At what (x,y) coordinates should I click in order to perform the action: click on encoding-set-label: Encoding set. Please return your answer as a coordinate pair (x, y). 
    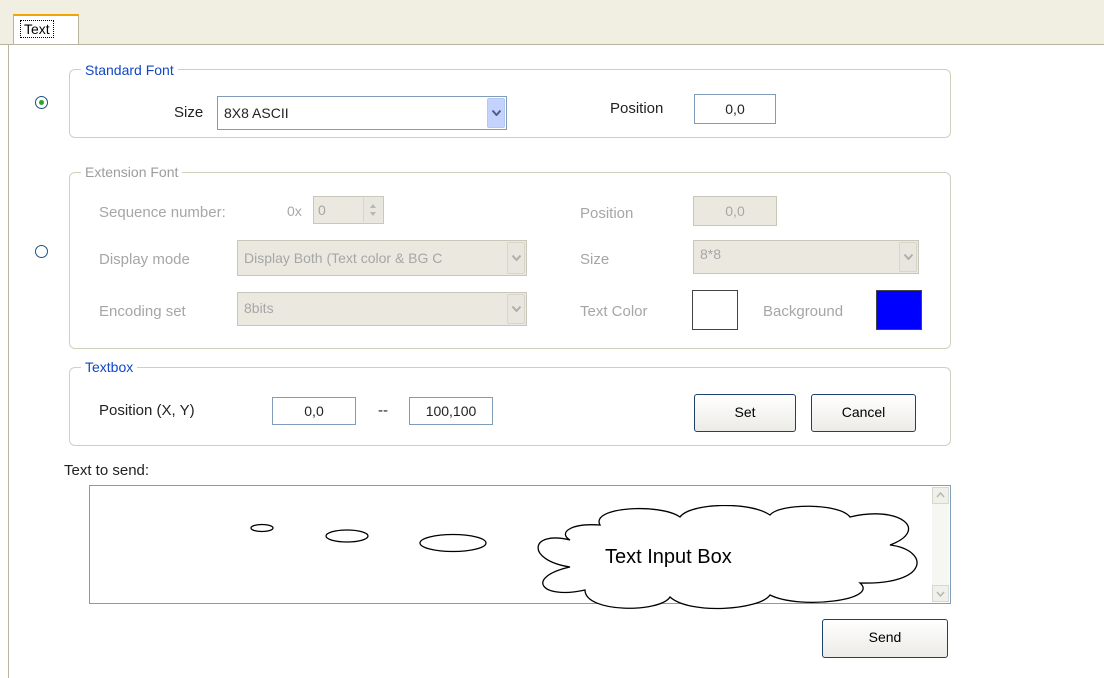
    Looking at the image, I should click on (142, 311).